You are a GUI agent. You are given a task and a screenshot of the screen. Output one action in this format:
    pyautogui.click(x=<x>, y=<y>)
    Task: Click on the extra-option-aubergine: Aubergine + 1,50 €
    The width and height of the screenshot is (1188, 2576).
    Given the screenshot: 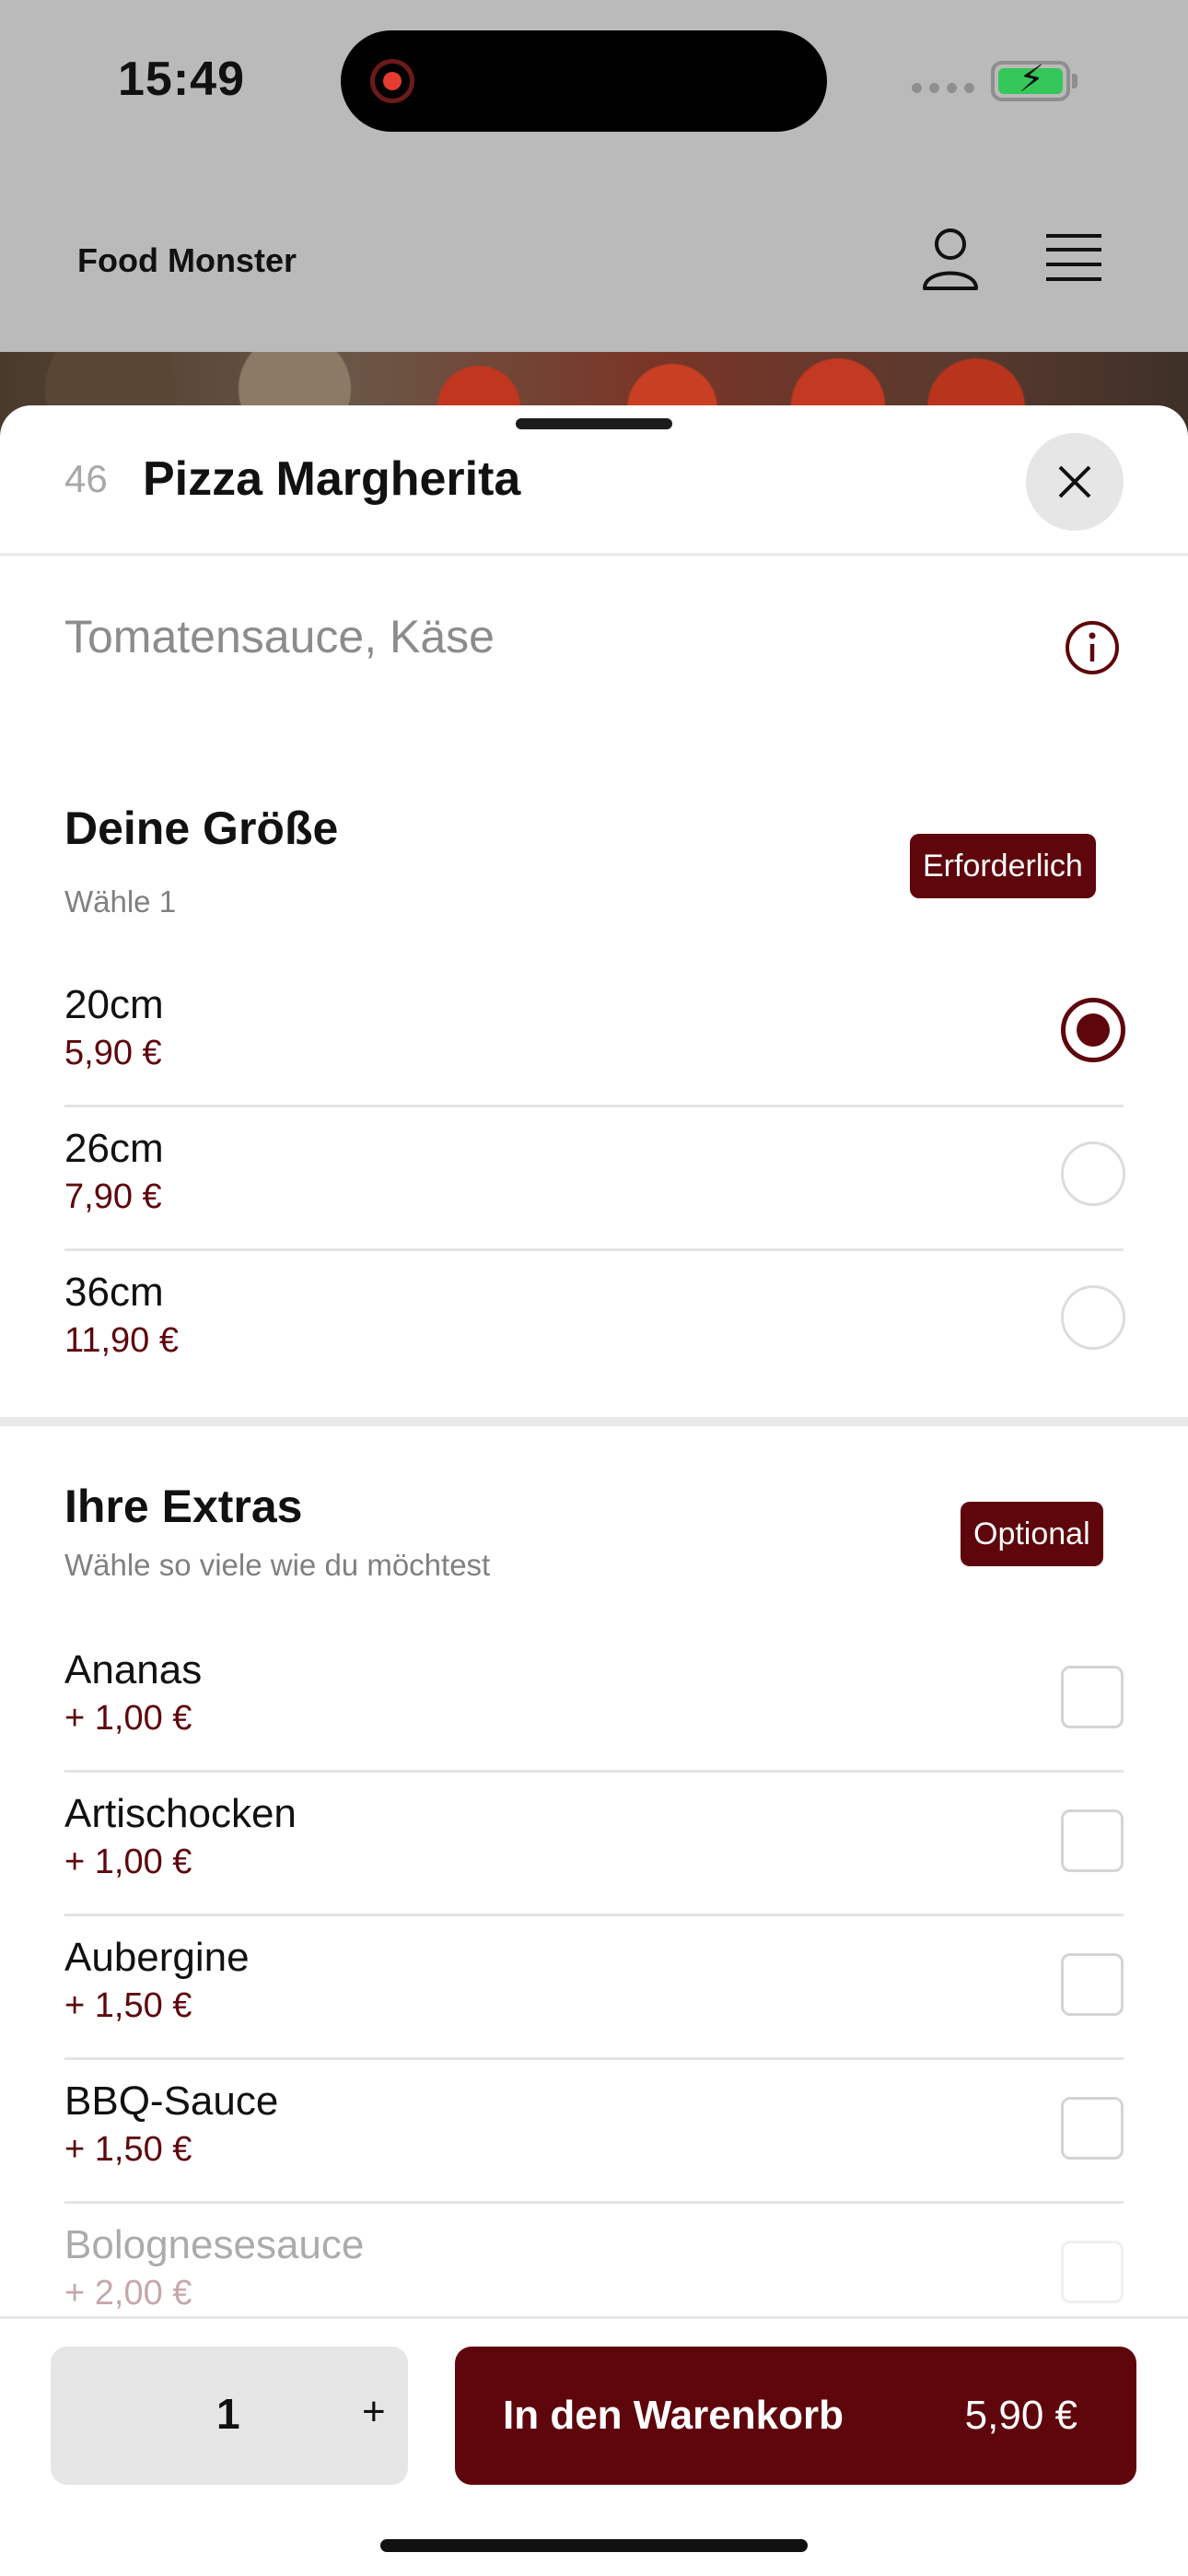 What is the action you would take?
    pyautogui.click(x=594, y=1988)
    